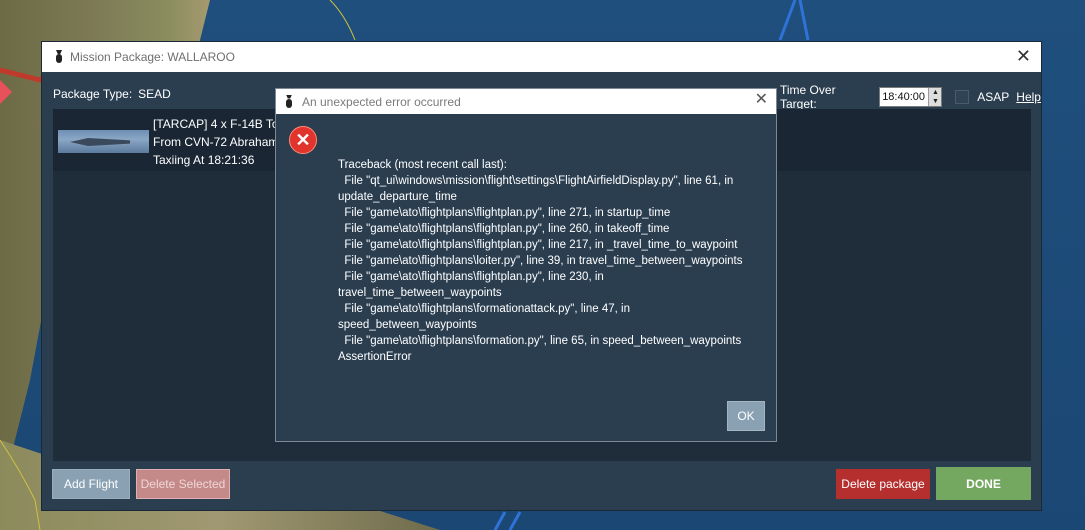 The width and height of the screenshot is (1085, 530). Describe the element at coordinates (1028, 97) in the screenshot. I see `help-link: Help` at that location.